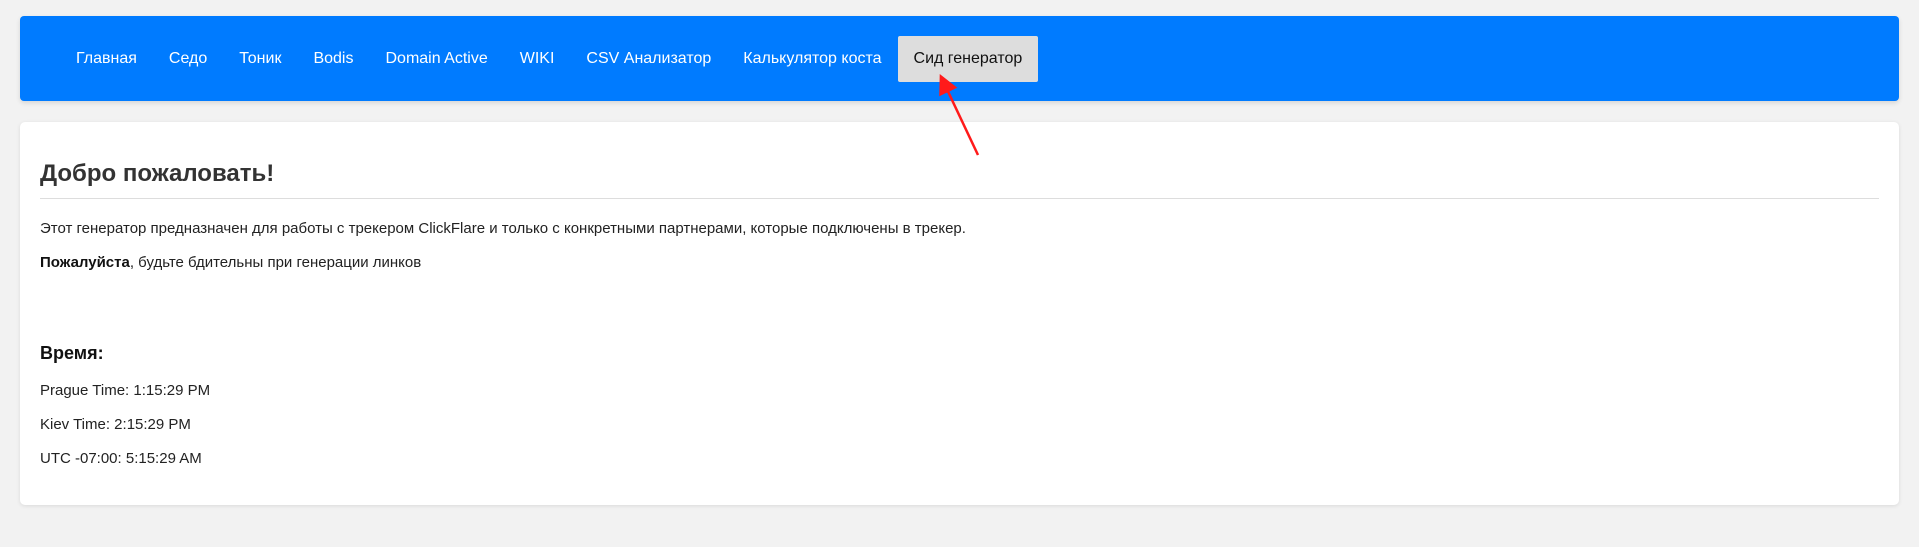  I want to click on nav-item-wiki: WIKI, so click(537, 59).